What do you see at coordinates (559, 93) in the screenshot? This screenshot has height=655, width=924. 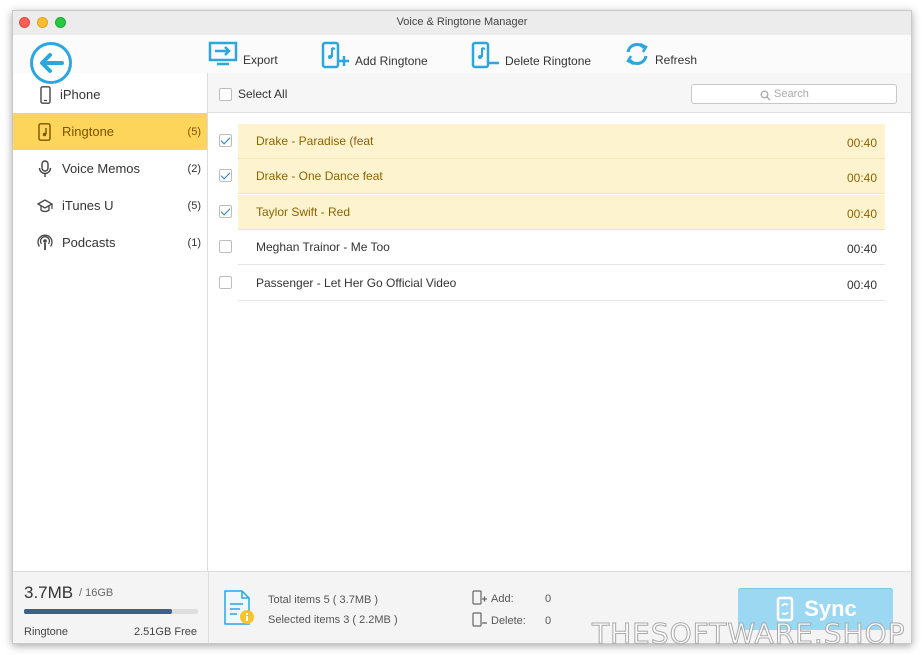 I see `list-header: Select All Search` at bounding box center [559, 93].